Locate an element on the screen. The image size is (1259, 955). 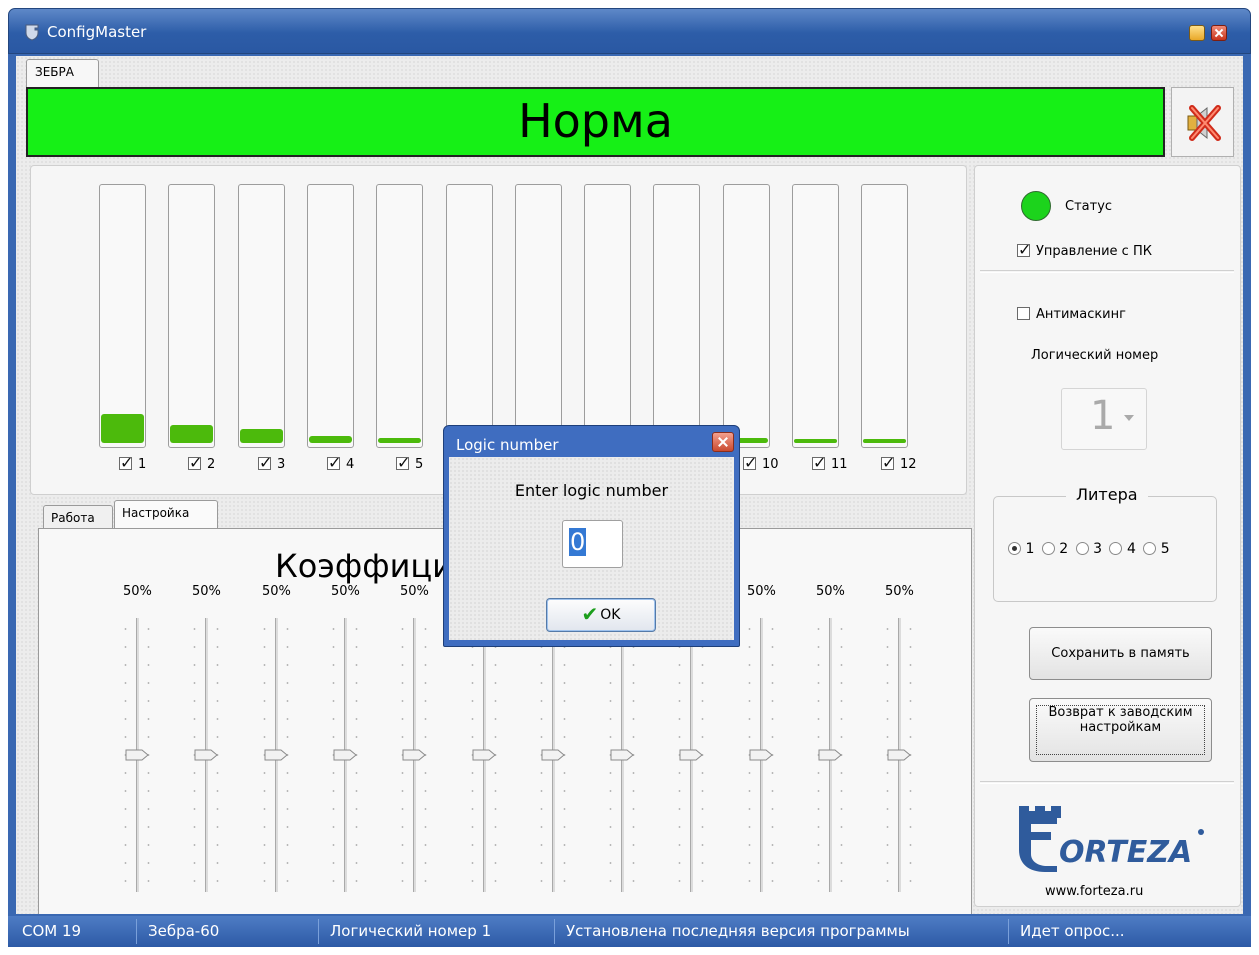
close-button is located at coordinates (1219, 33).